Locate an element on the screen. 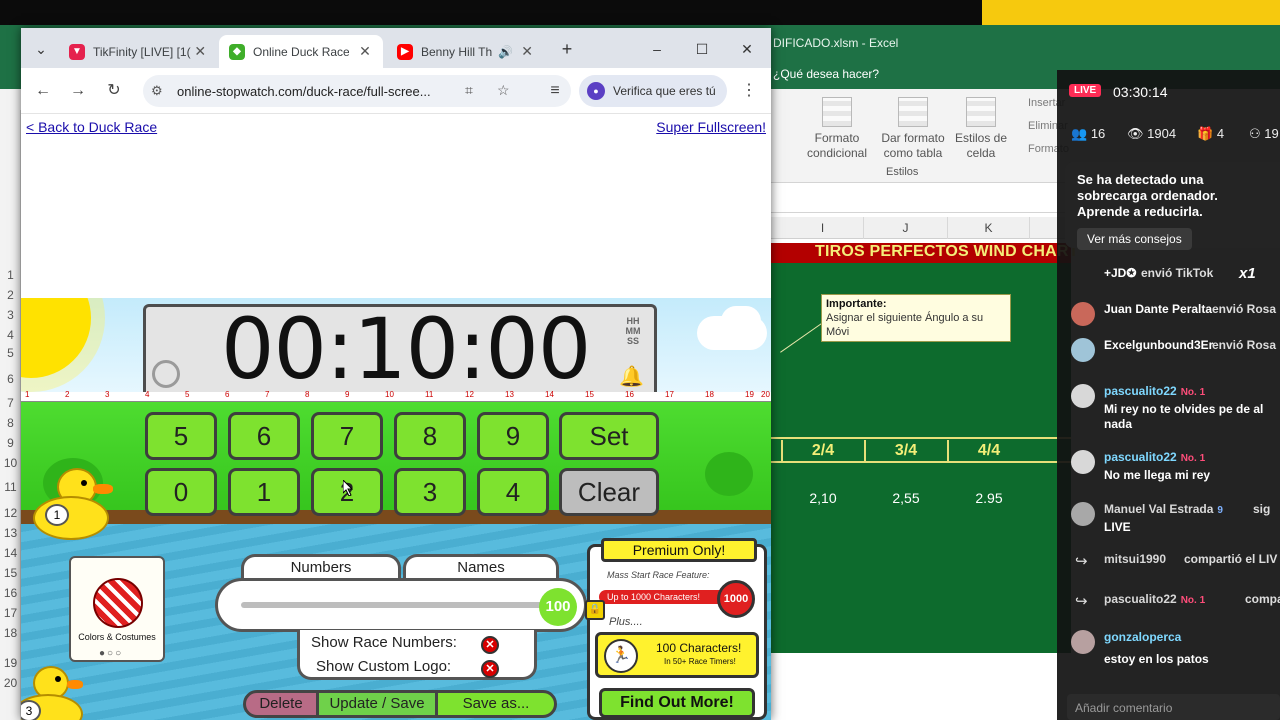  super-fullscreen-link: Super Fullscreen! is located at coordinates (711, 127).